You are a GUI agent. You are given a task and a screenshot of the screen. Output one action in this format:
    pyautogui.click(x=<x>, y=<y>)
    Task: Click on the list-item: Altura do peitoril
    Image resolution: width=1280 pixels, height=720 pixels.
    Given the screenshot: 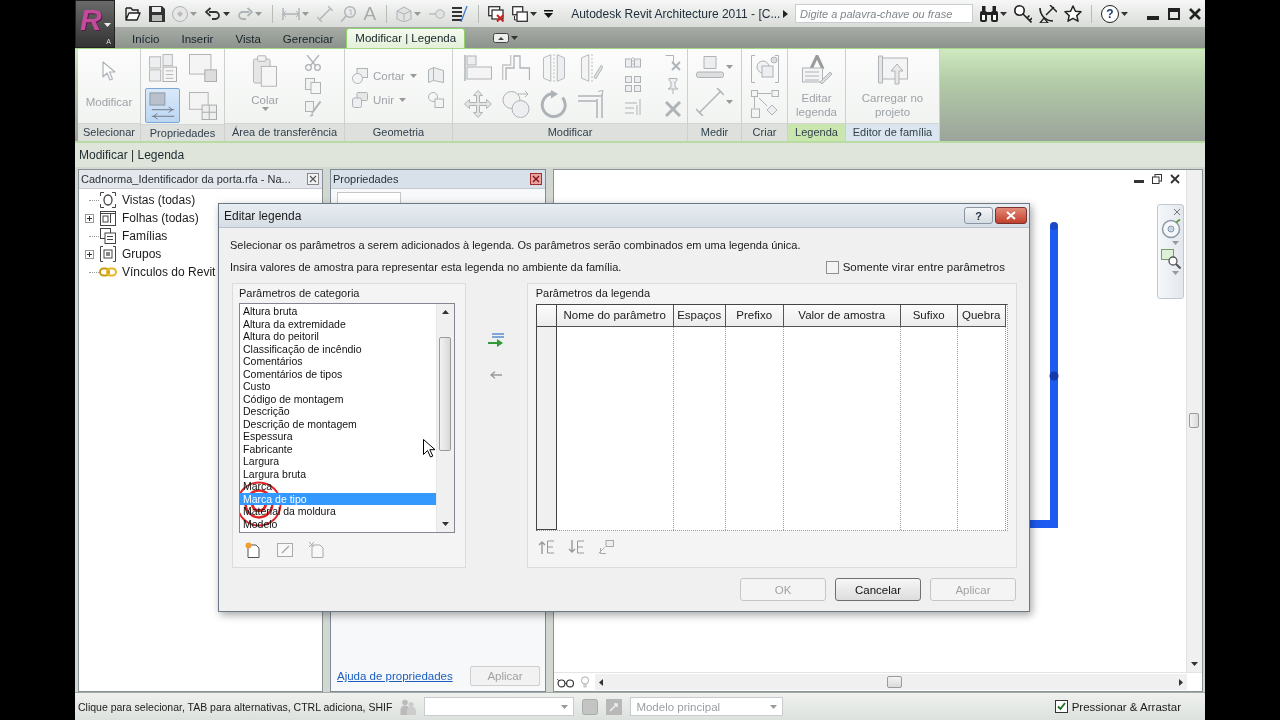 What is the action you would take?
    pyautogui.click(x=338, y=336)
    